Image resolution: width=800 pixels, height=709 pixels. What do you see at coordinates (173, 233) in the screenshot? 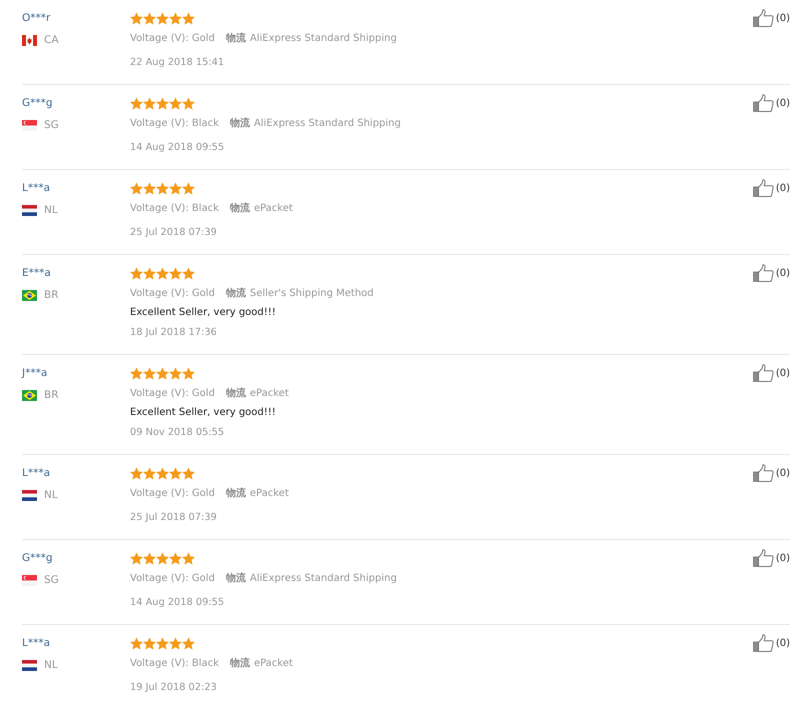
I see `review-date: 25 Jul 2018 07:39` at bounding box center [173, 233].